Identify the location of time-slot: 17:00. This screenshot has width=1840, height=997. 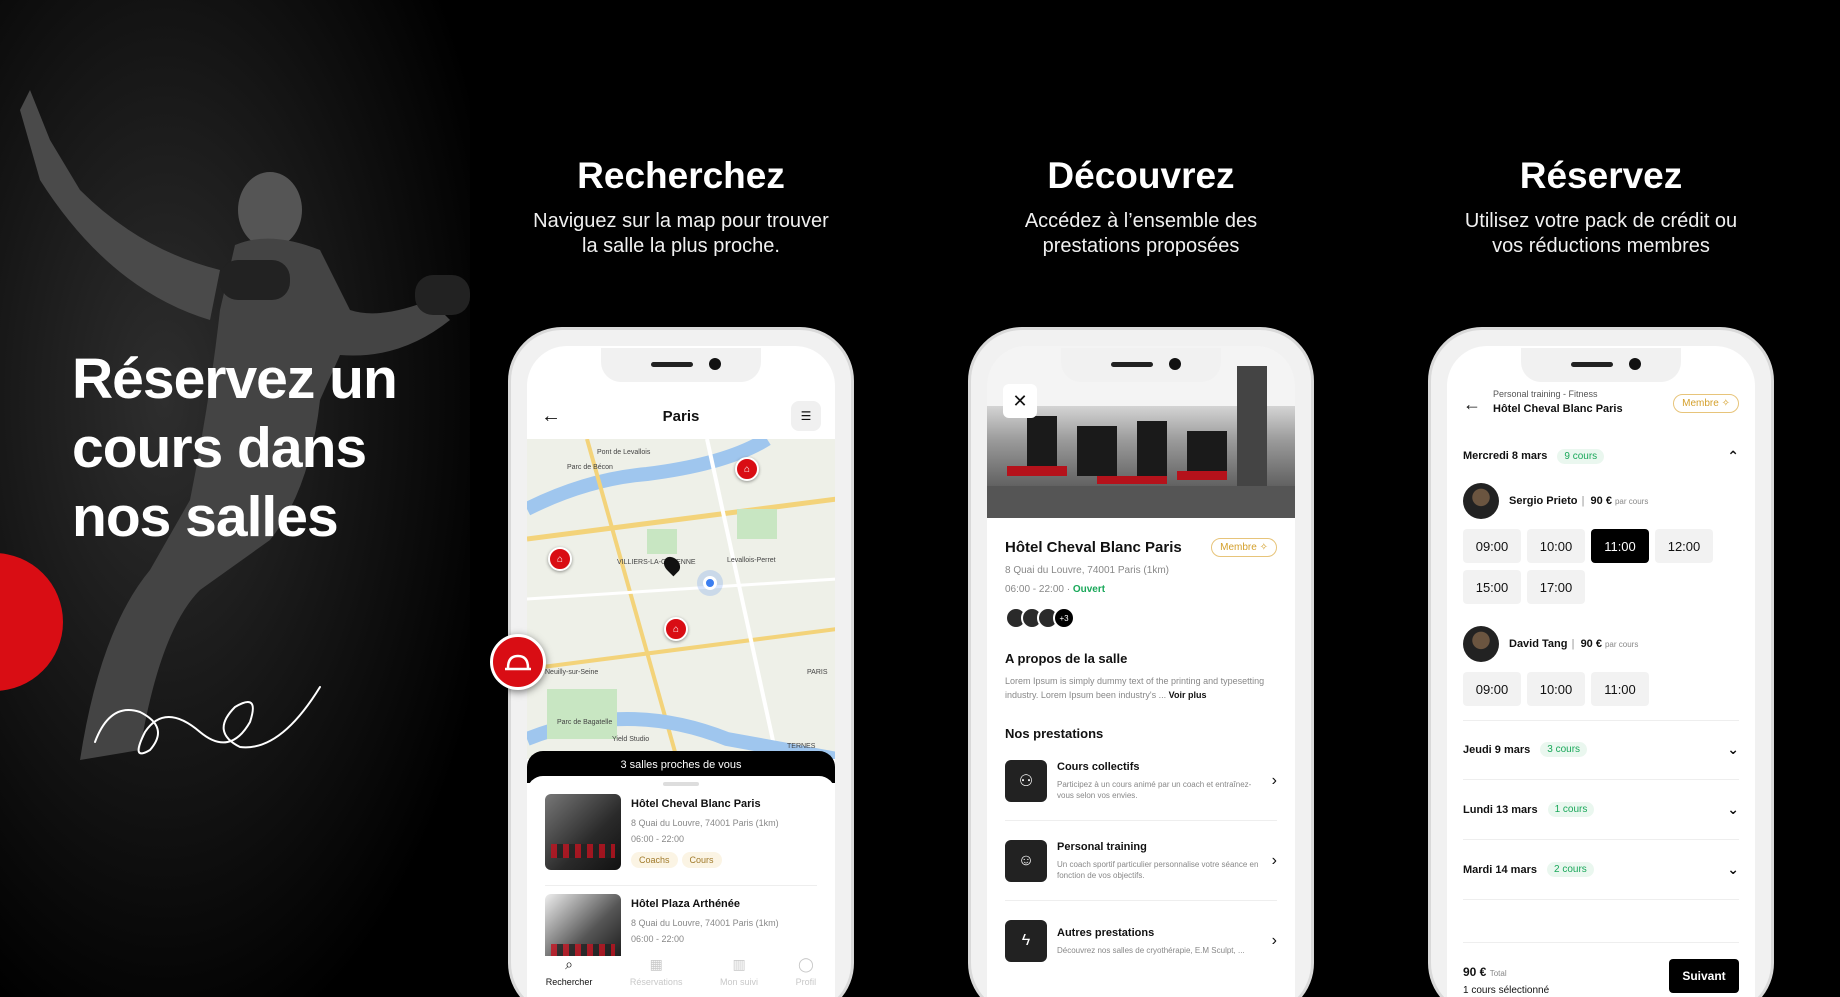
(1556, 587).